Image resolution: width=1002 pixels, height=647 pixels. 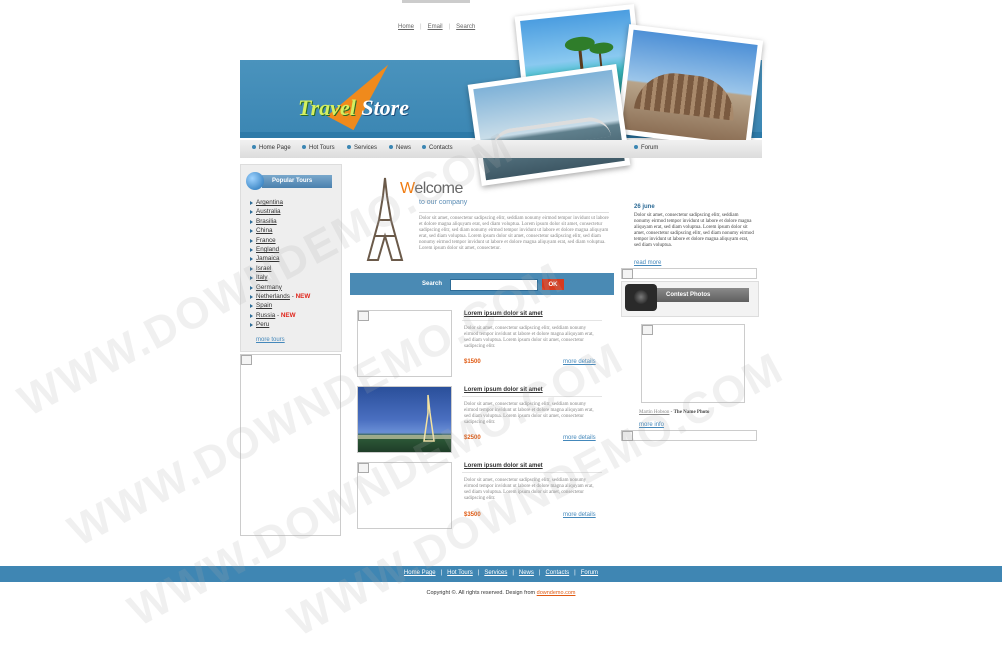 I want to click on country-link: Brasilia, so click(x=266, y=221).